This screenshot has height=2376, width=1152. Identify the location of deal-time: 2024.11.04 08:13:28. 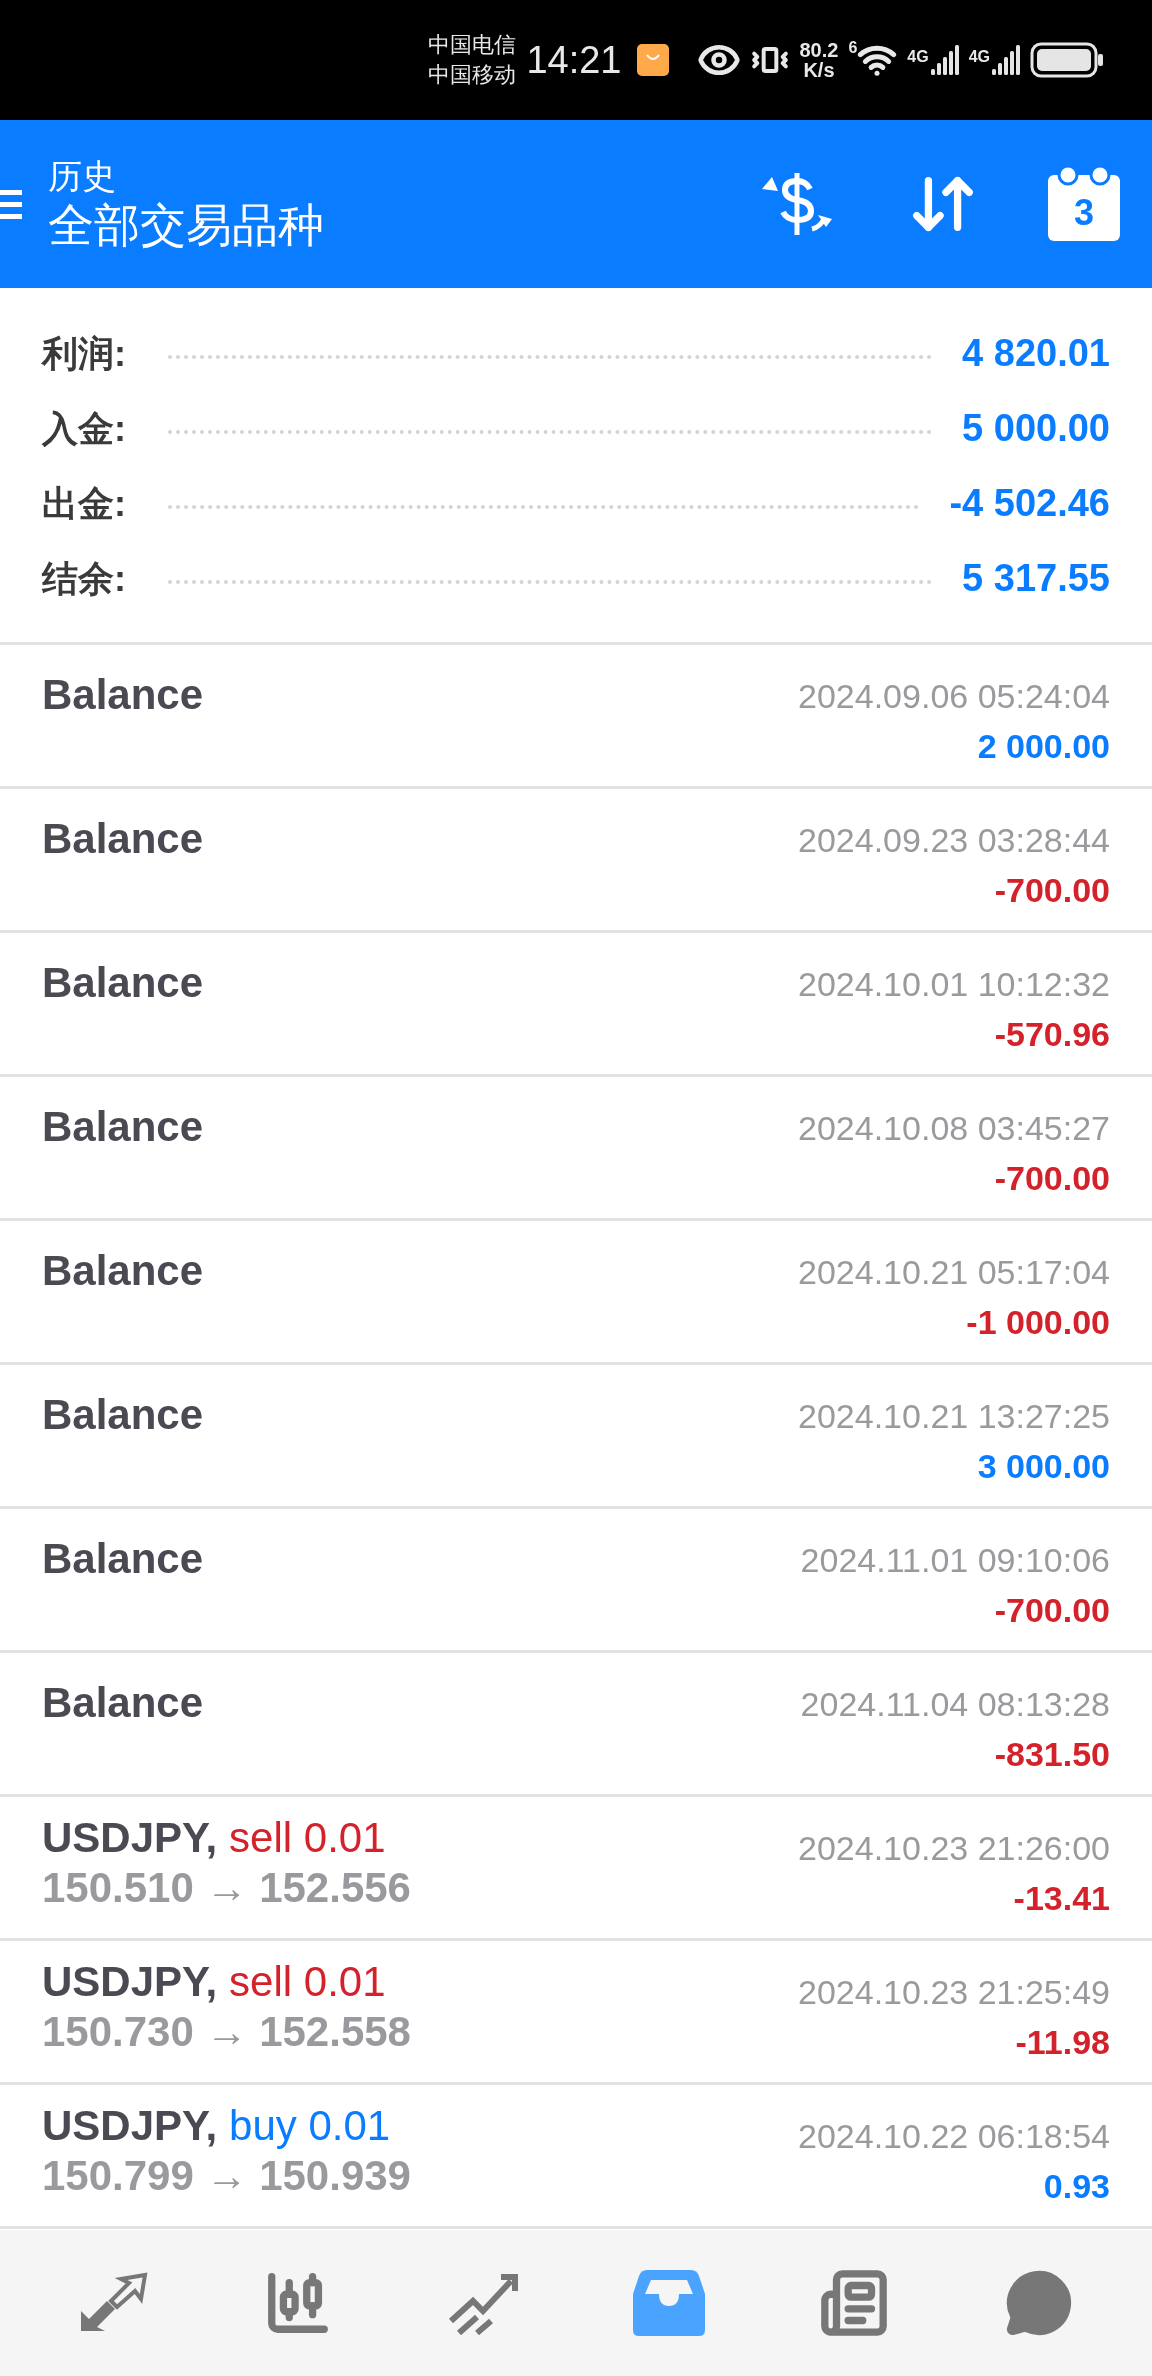
(955, 1704).